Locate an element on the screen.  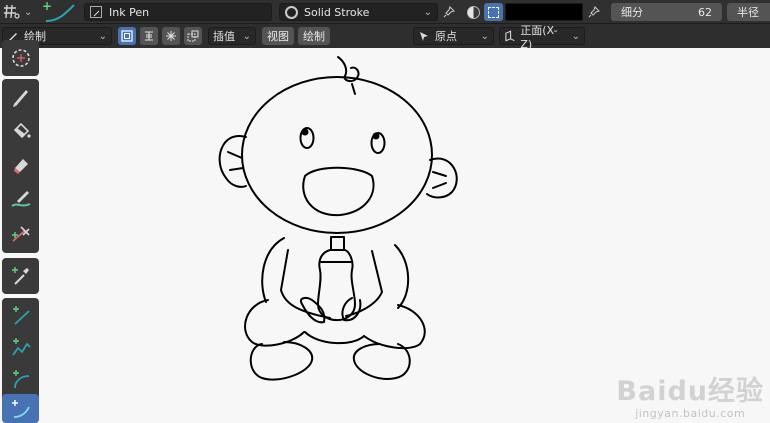
tint-tool is located at coordinates (20, 199).